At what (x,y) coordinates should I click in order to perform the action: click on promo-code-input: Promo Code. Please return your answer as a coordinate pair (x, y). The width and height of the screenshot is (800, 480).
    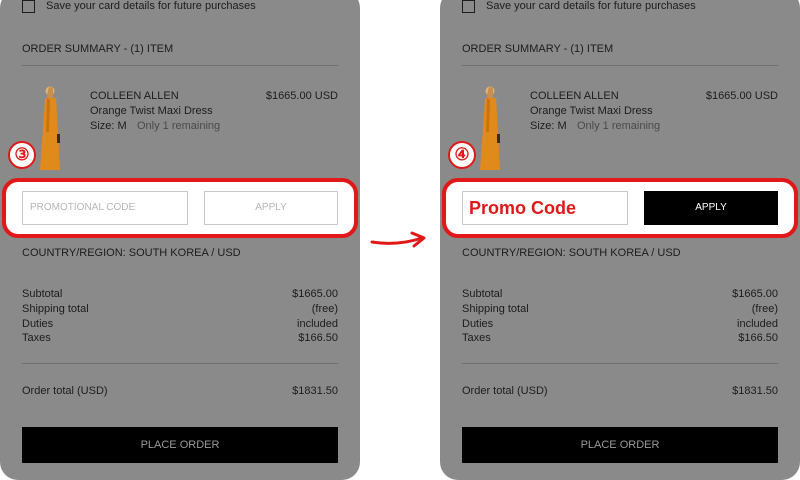
    Looking at the image, I should click on (545, 208).